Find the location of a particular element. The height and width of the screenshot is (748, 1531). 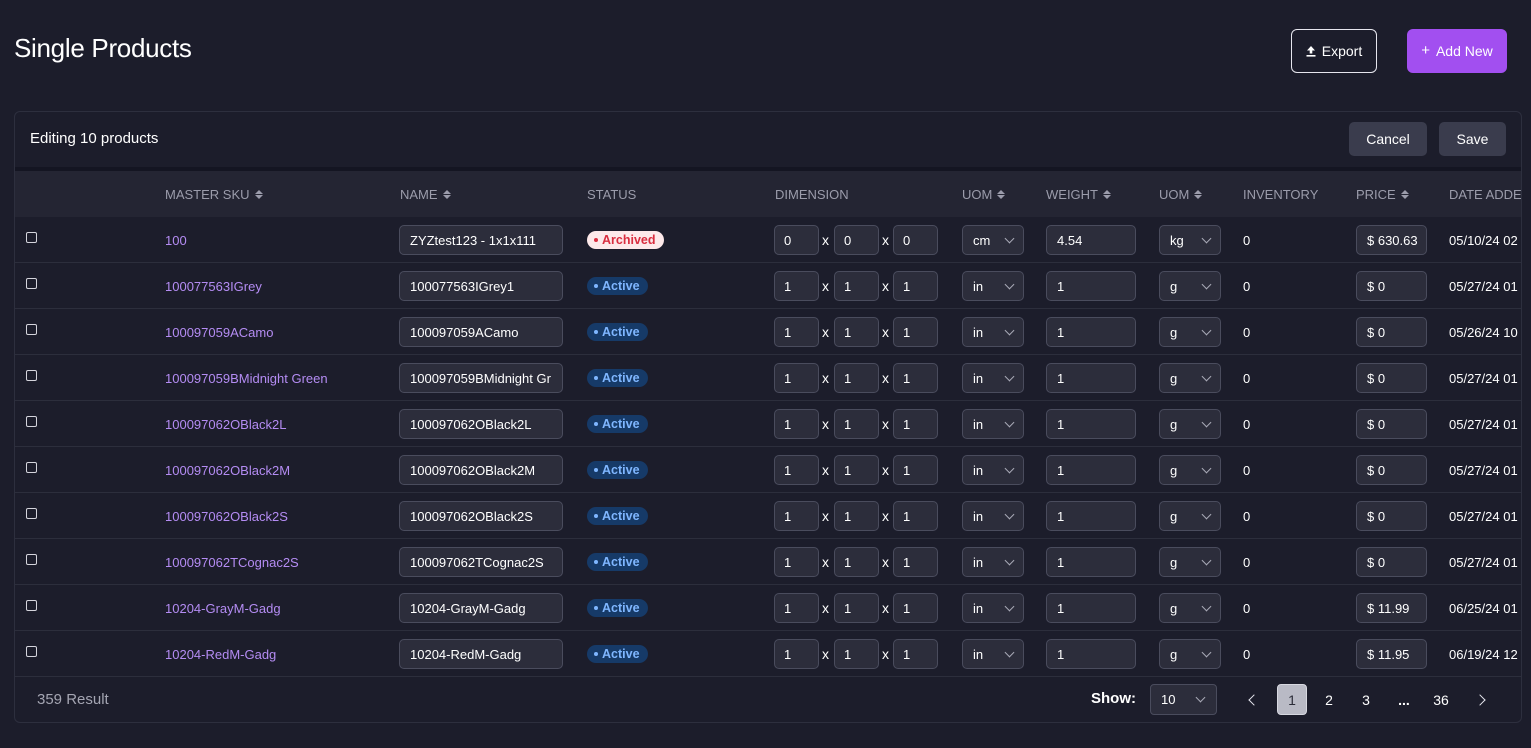

name-input: 100077563IGrey1 is located at coordinates (481, 286).